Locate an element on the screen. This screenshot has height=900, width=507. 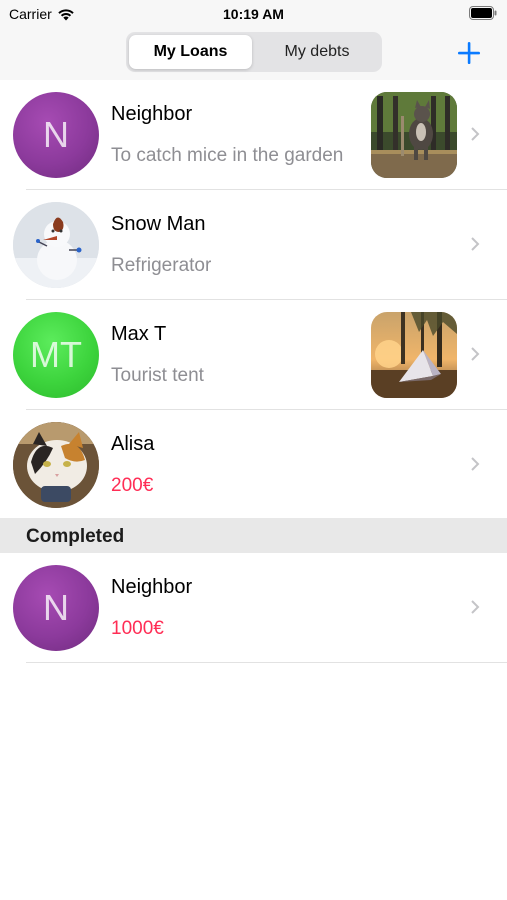
segment-my-debts: My debts is located at coordinates (317, 52).